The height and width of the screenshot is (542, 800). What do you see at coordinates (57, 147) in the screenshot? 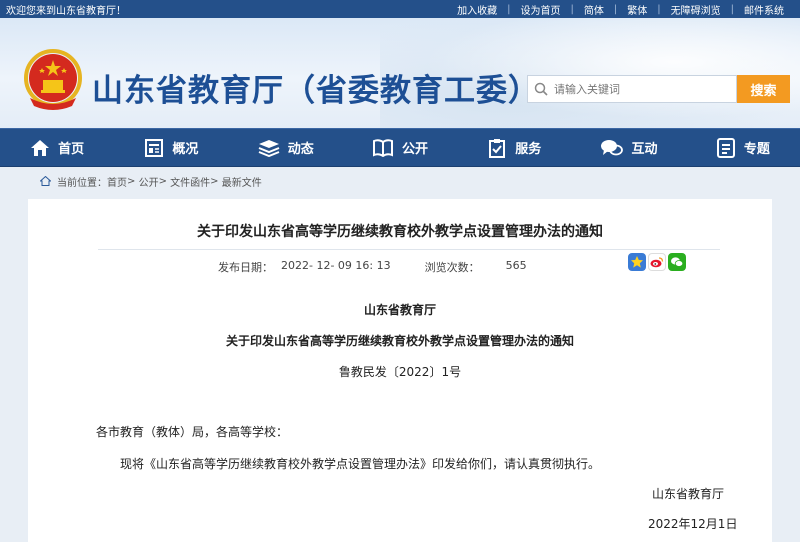
I see `nav-item-home: 首页` at bounding box center [57, 147].